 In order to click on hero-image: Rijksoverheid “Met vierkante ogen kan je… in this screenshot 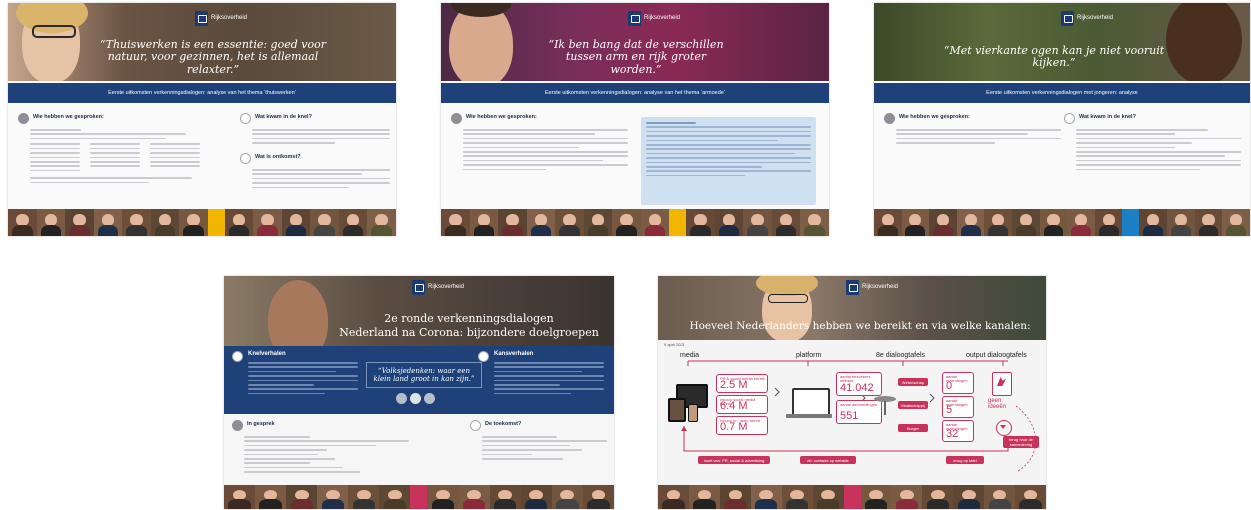, I will do `click(1062, 42)`.